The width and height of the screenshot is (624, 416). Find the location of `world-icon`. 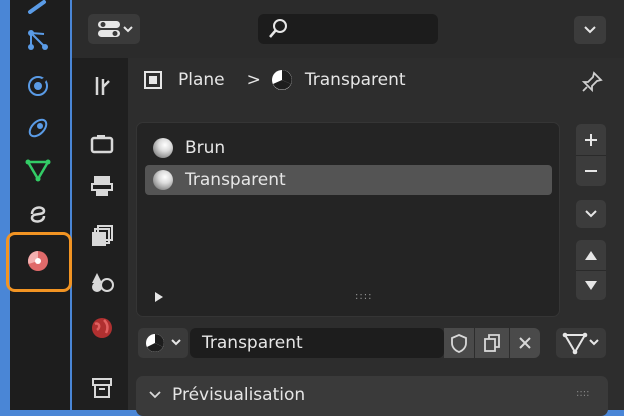

world-icon is located at coordinates (102, 328).